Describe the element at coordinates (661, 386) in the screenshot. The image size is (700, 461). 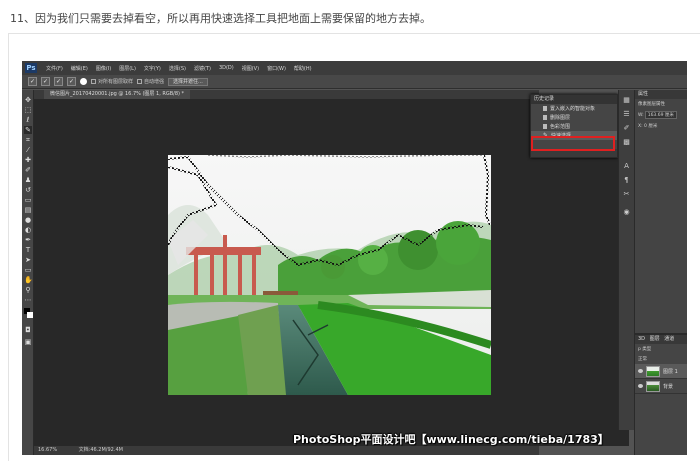
I see `layer-row: 背景` at that location.